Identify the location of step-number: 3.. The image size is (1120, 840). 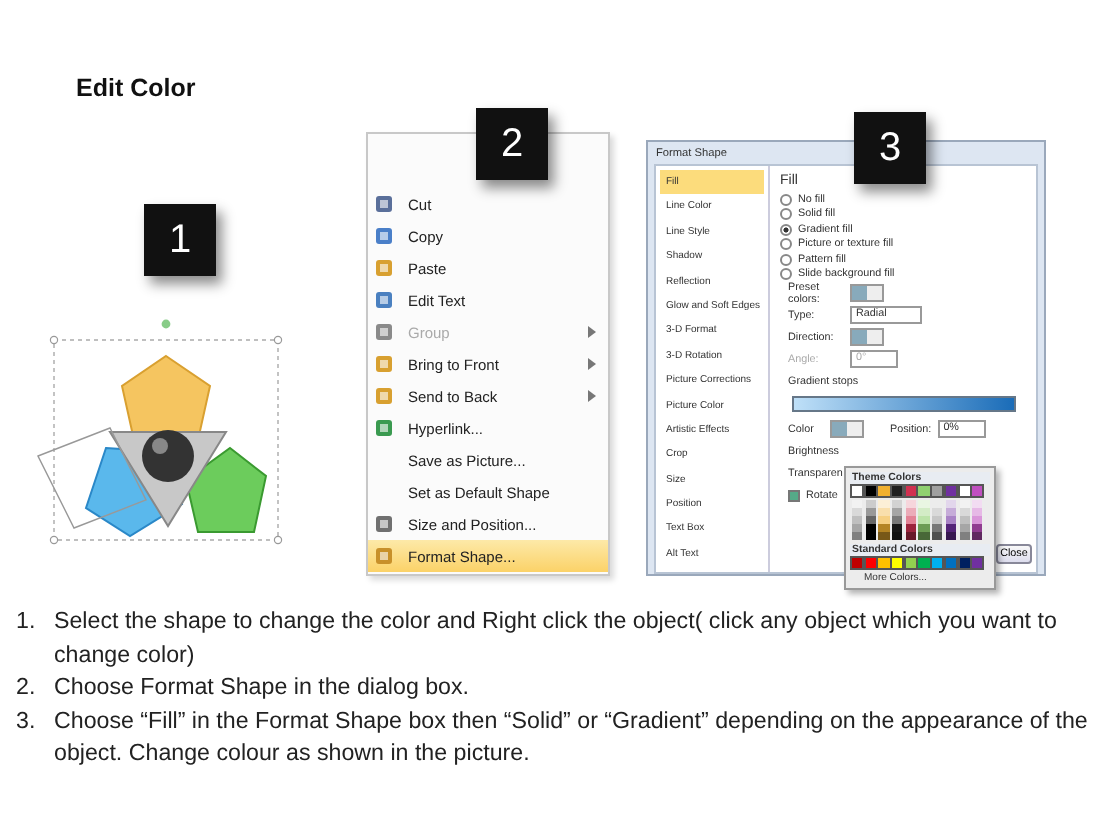
(27, 721).